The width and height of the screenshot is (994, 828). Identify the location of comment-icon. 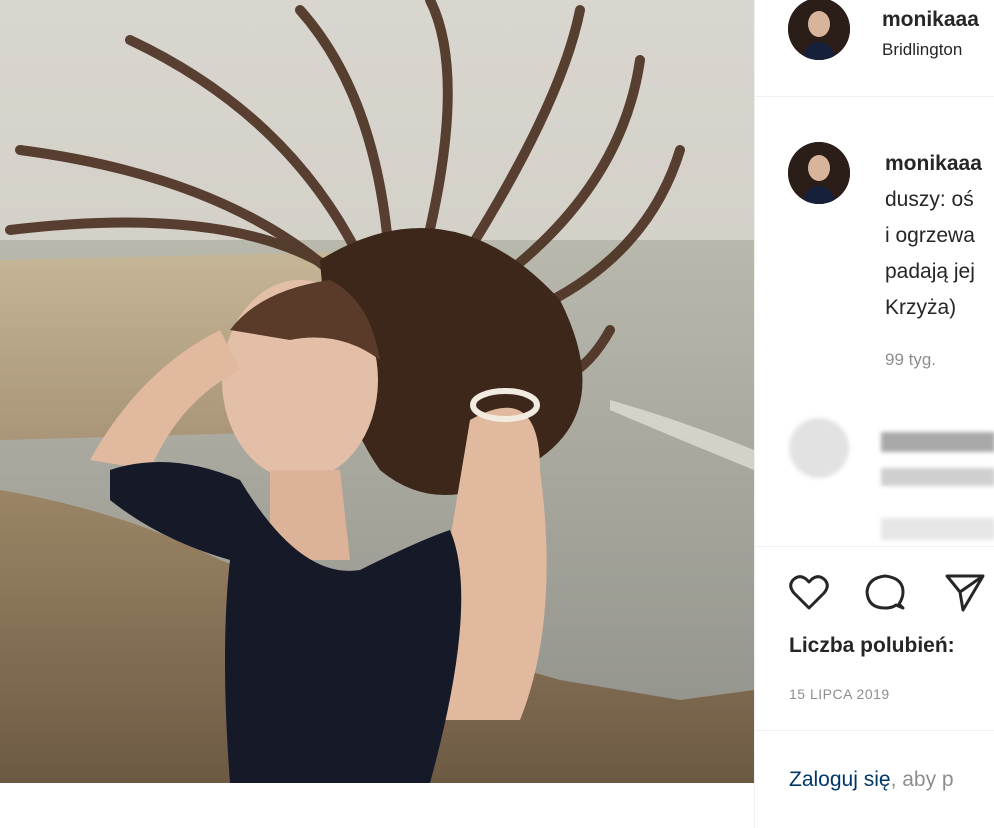
(885, 592).